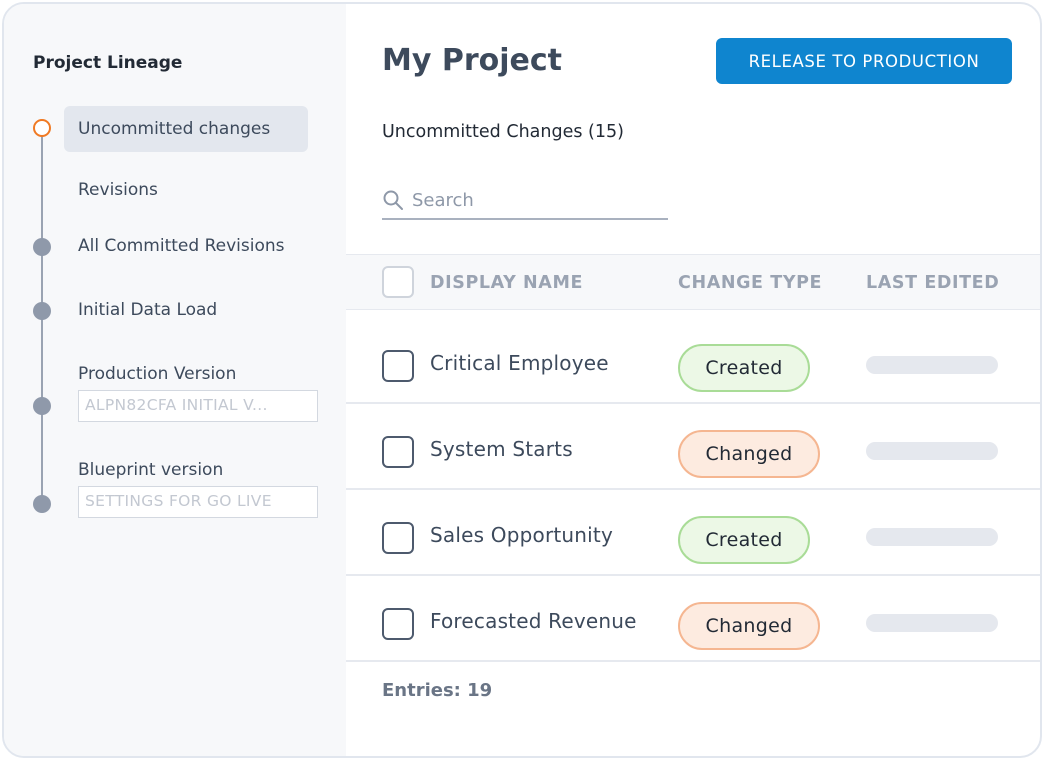 This screenshot has width=1044, height=760. I want to click on sidebar-title: Project Lineage, so click(108, 63).